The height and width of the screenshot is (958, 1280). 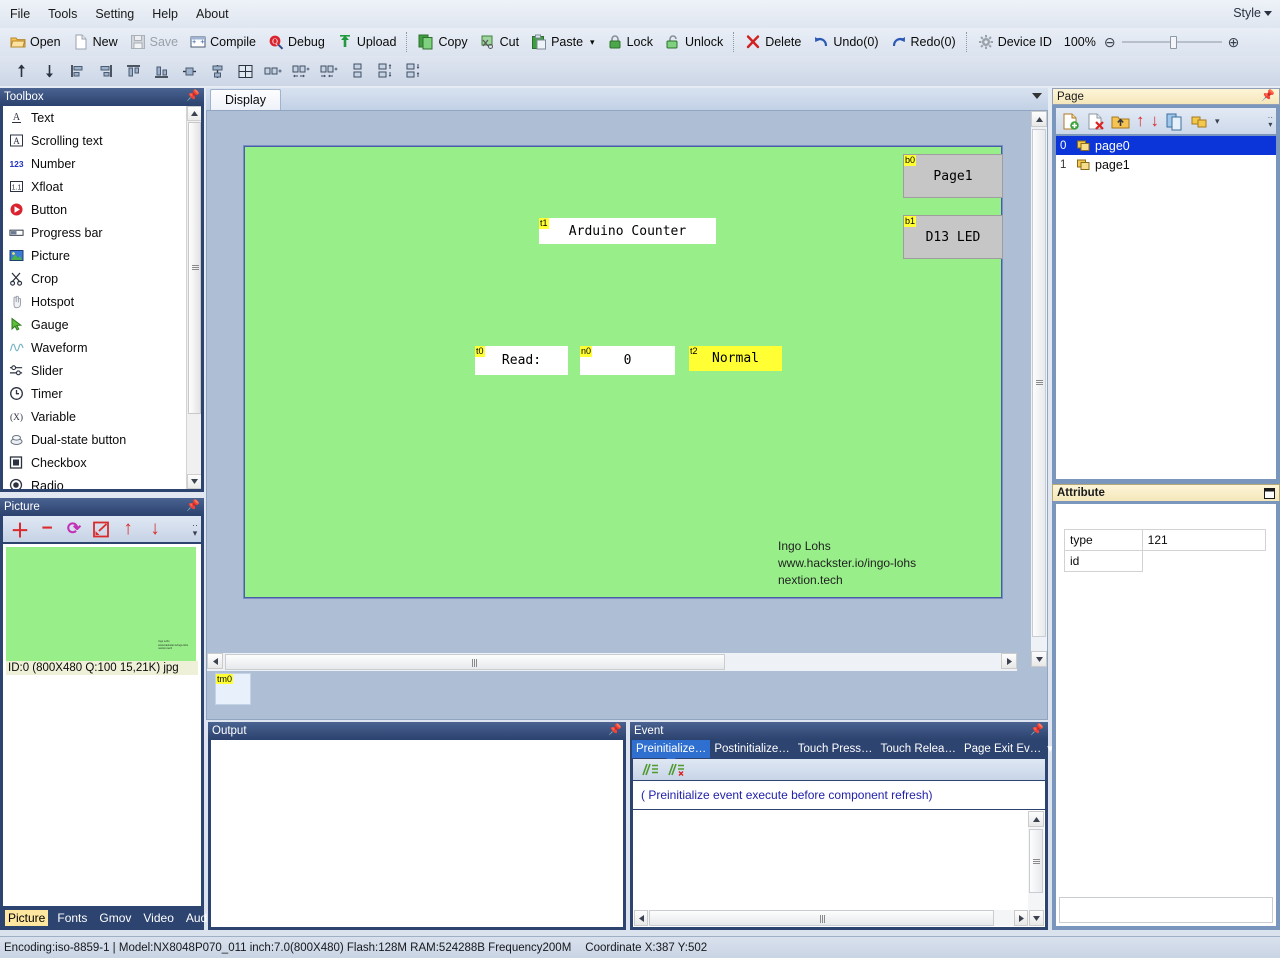 What do you see at coordinates (1234, 42) in the screenshot?
I see `zoom-in-icon: ⊕` at bounding box center [1234, 42].